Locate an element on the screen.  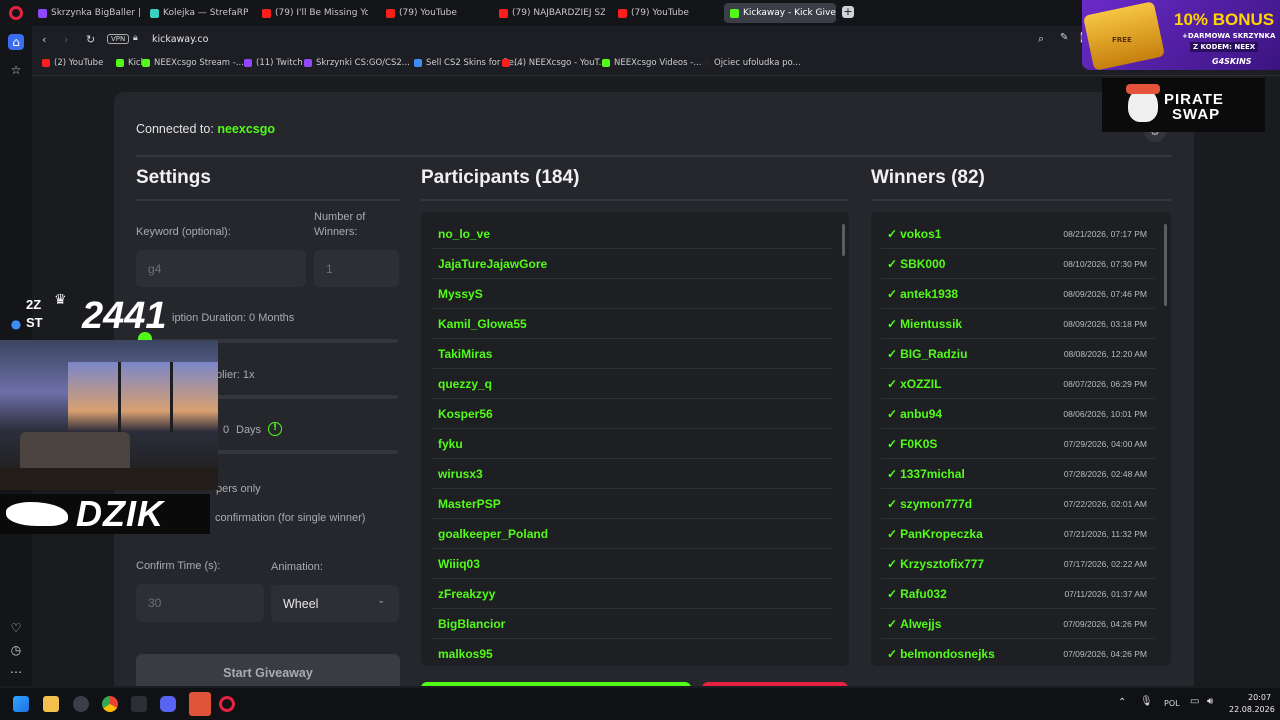
steam-icon is located at coordinates (81, 704).